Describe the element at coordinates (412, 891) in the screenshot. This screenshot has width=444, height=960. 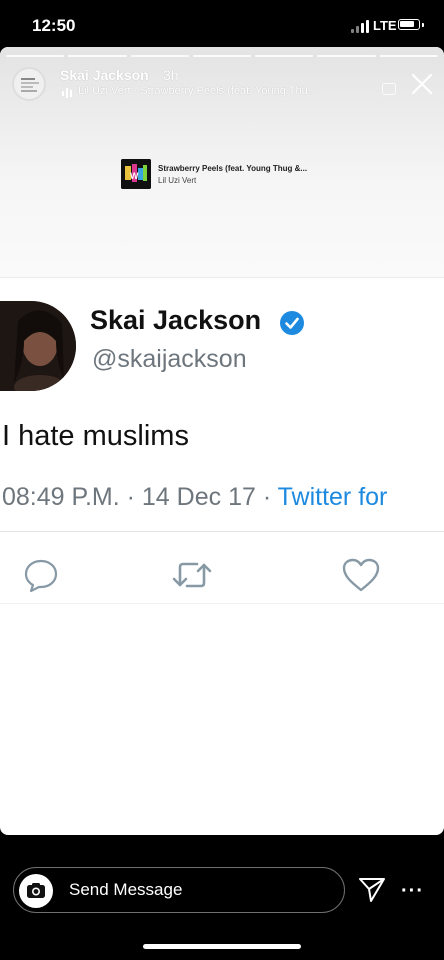
I see `more-icon: ···` at that location.